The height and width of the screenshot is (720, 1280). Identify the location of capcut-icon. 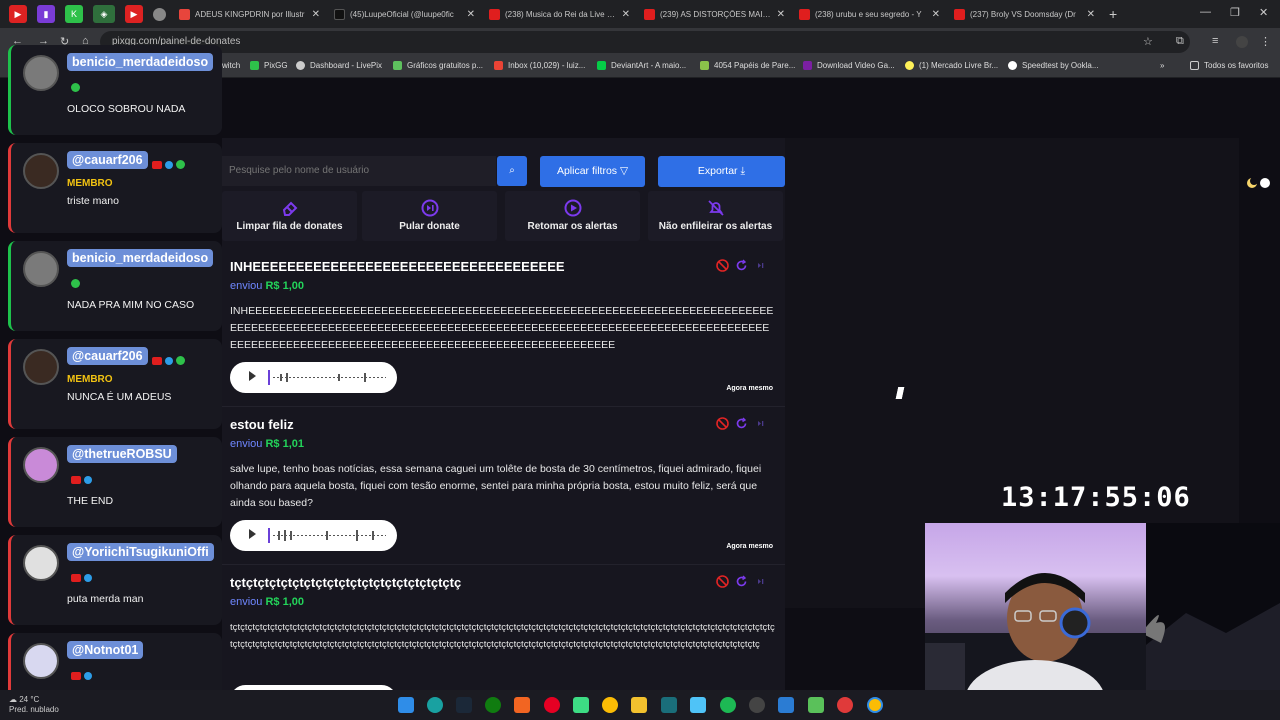
(669, 705).